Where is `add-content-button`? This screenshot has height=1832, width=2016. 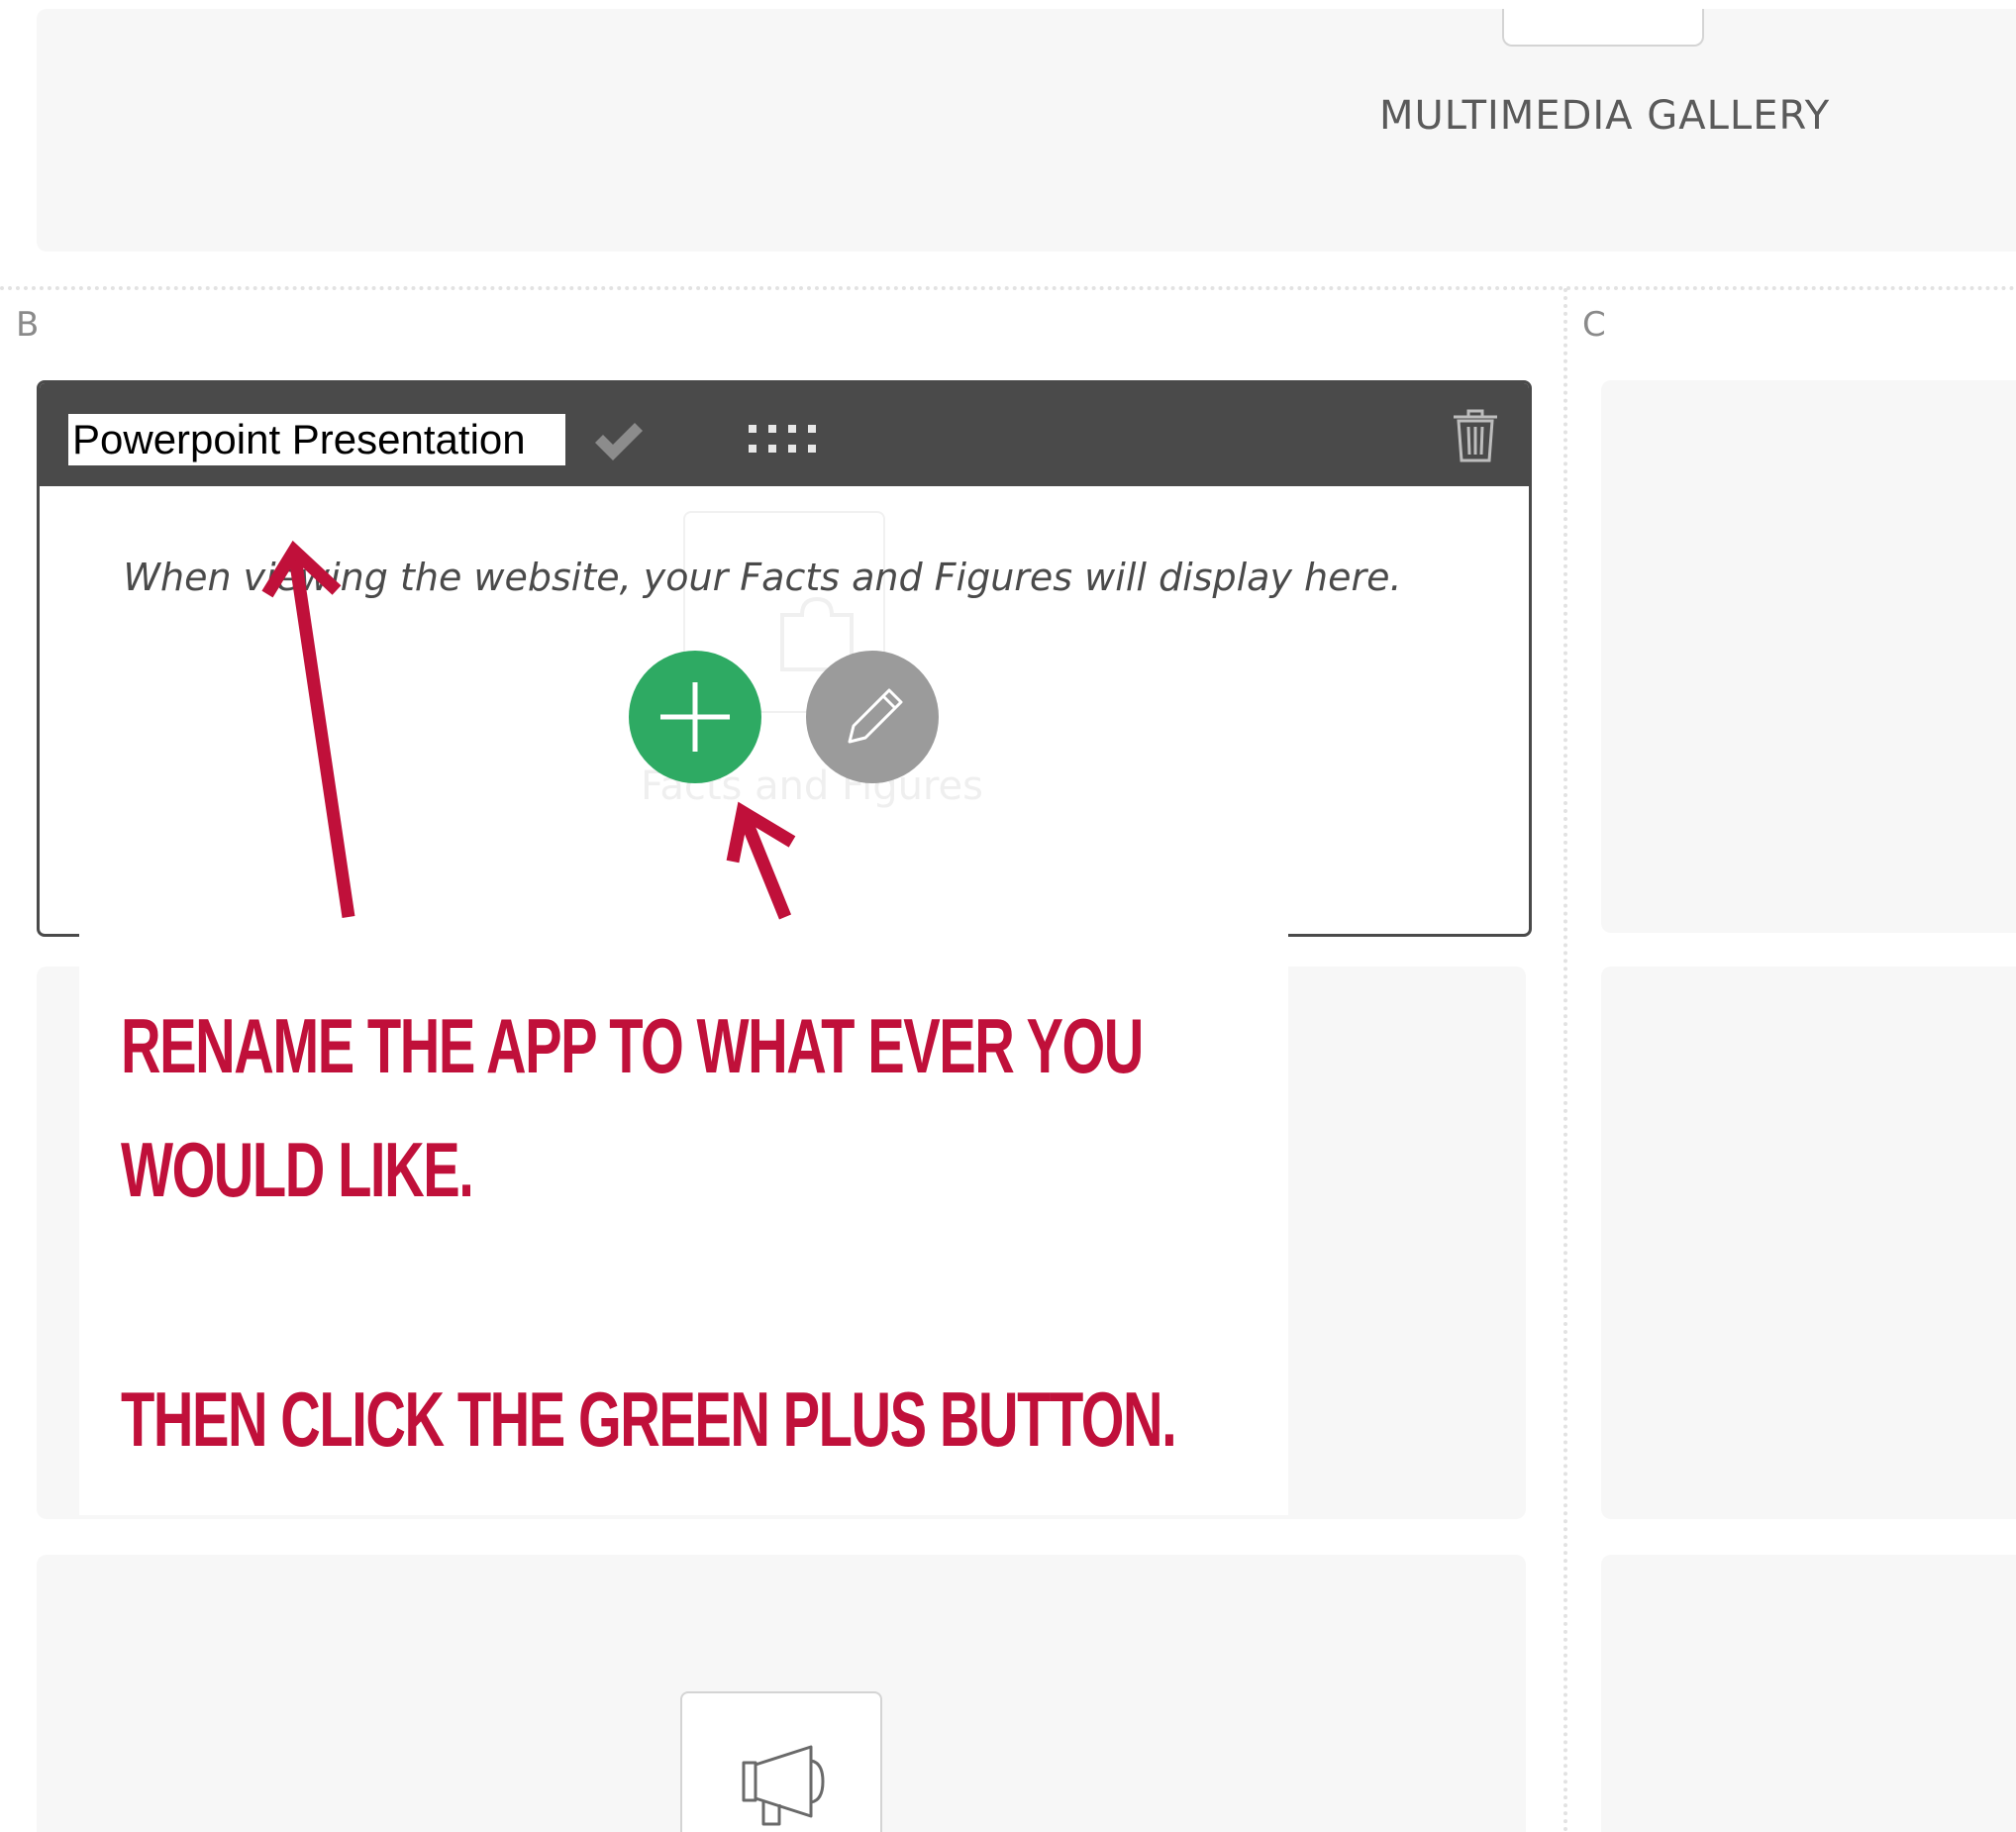 add-content-button is located at coordinates (695, 717).